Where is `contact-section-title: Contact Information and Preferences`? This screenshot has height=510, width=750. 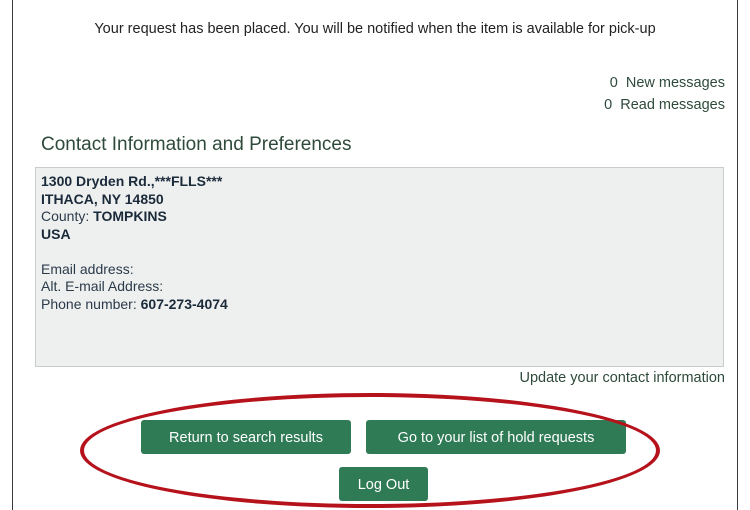 contact-section-title: Contact Information and Preferences is located at coordinates (196, 144).